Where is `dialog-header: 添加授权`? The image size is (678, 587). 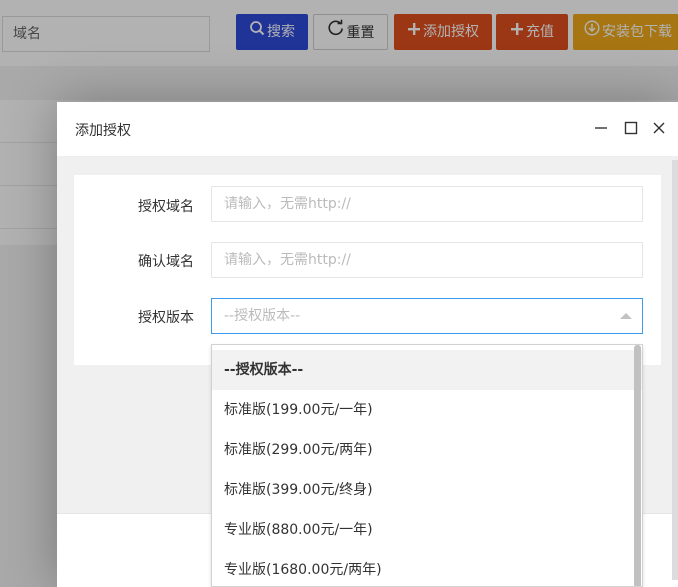
dialog-header: 添加授权 is located at coordinates (367, 129).